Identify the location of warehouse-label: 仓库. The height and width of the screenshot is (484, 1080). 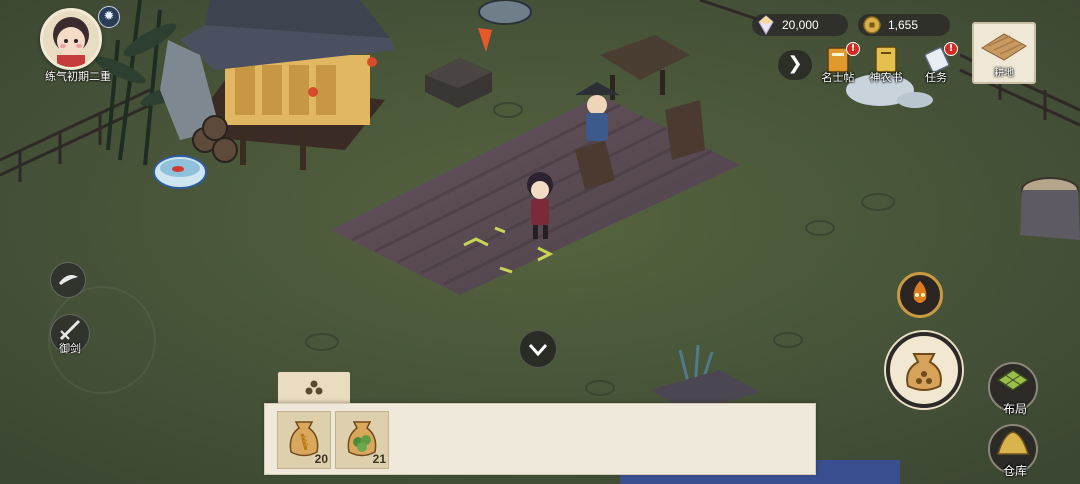
(1014, 471).